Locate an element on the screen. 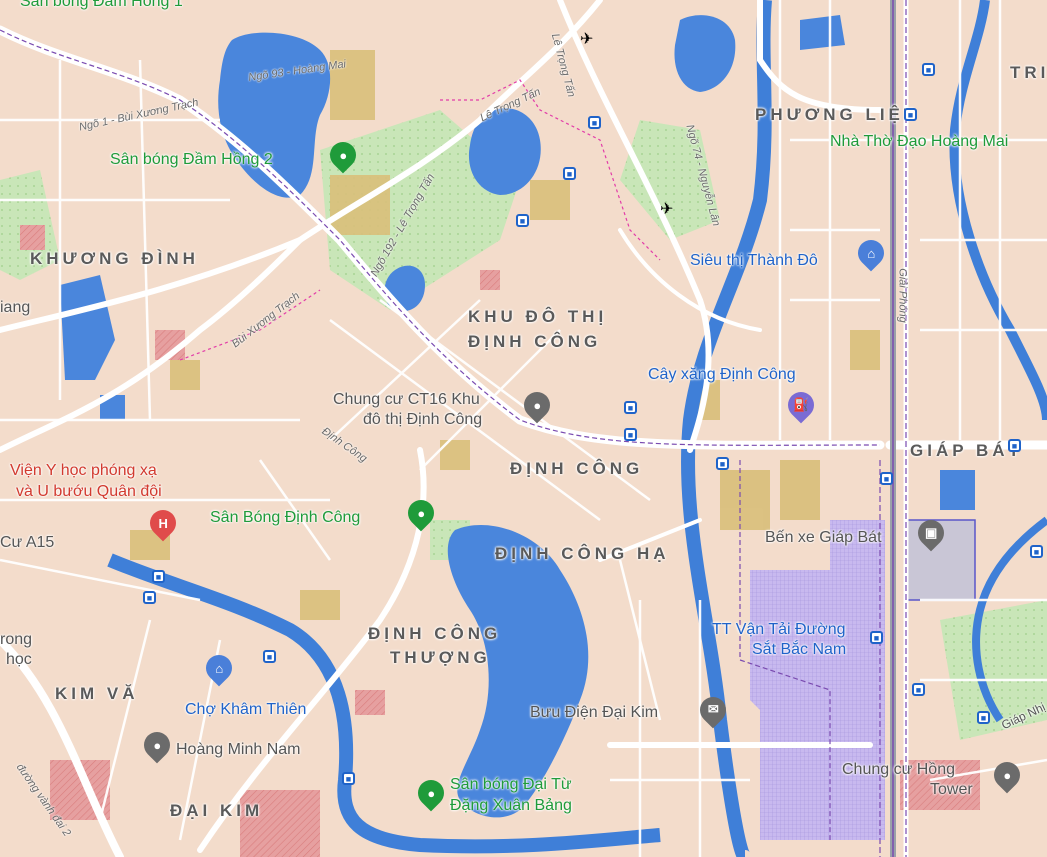 The width and height of the screenshot is (1047, 857). poi-label-tt-van-tai-2: Sắt Bắc Nam is located at coordinates (799, 650).